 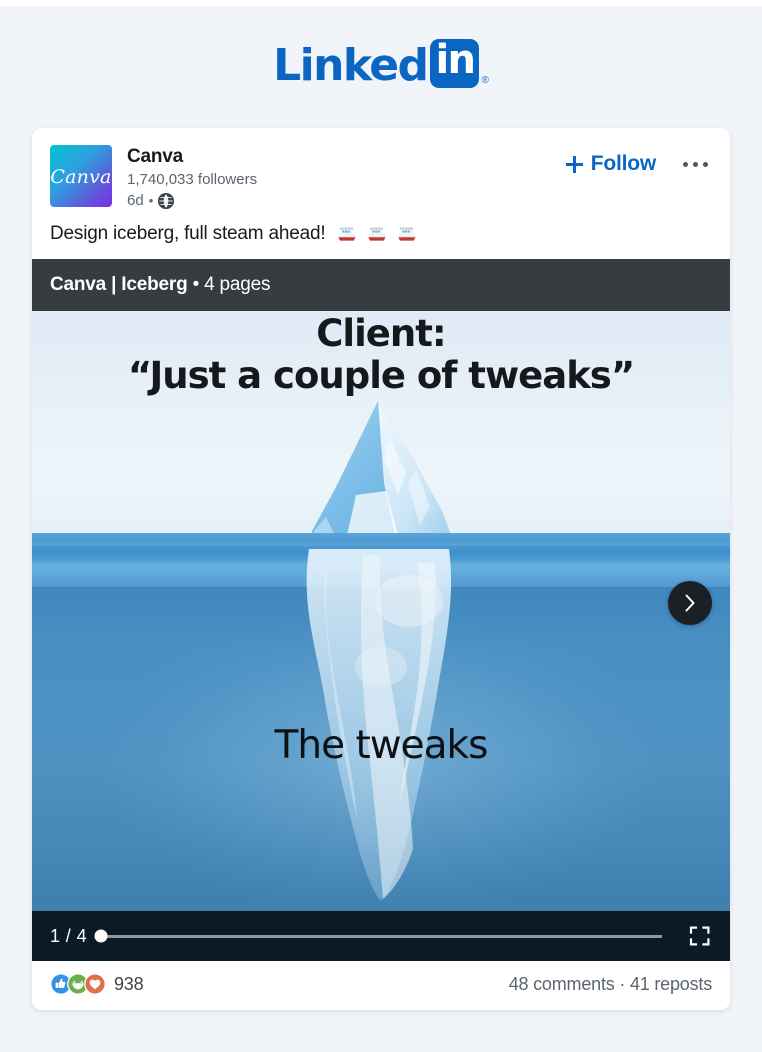 What do you see at coordinates (610, 984) in the screenshot?
I see `engagement-counts: 48 comments · 41 reposts` at bounding box center [610, 984].